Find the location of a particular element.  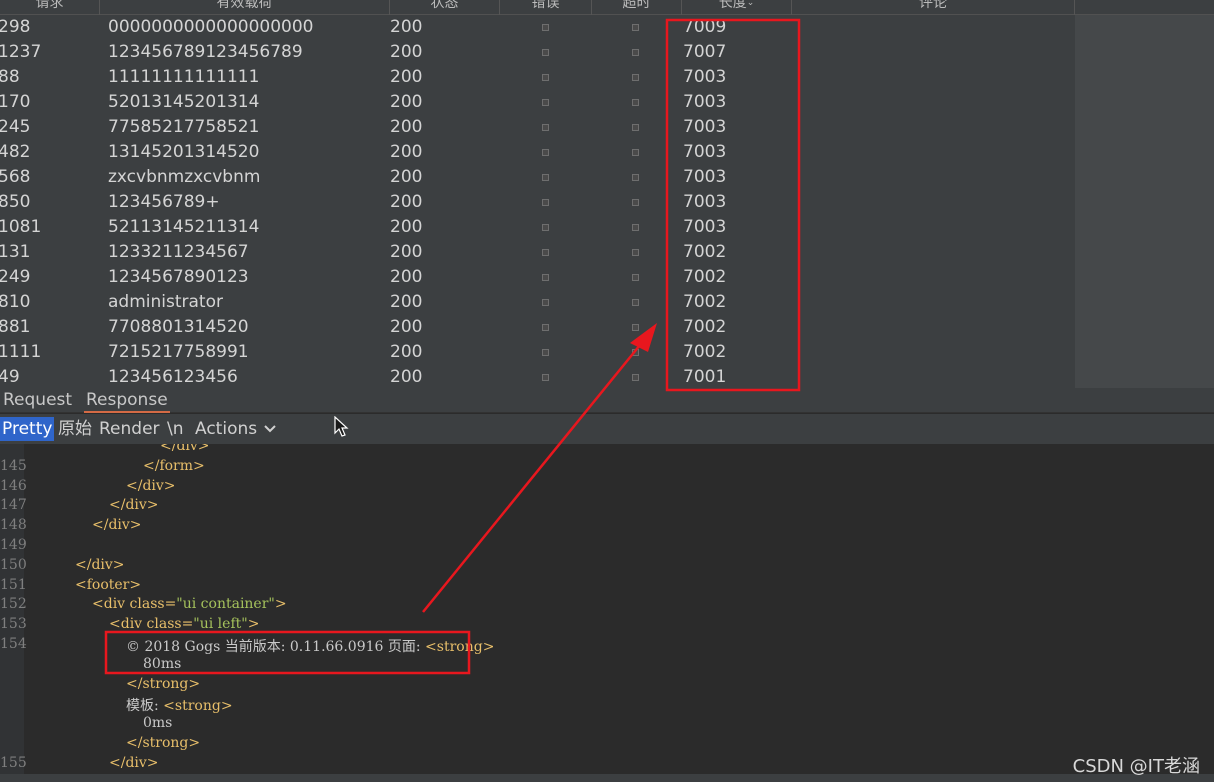

table-row: 810 administrator 200 7002 is located at coordinates (537, 302).